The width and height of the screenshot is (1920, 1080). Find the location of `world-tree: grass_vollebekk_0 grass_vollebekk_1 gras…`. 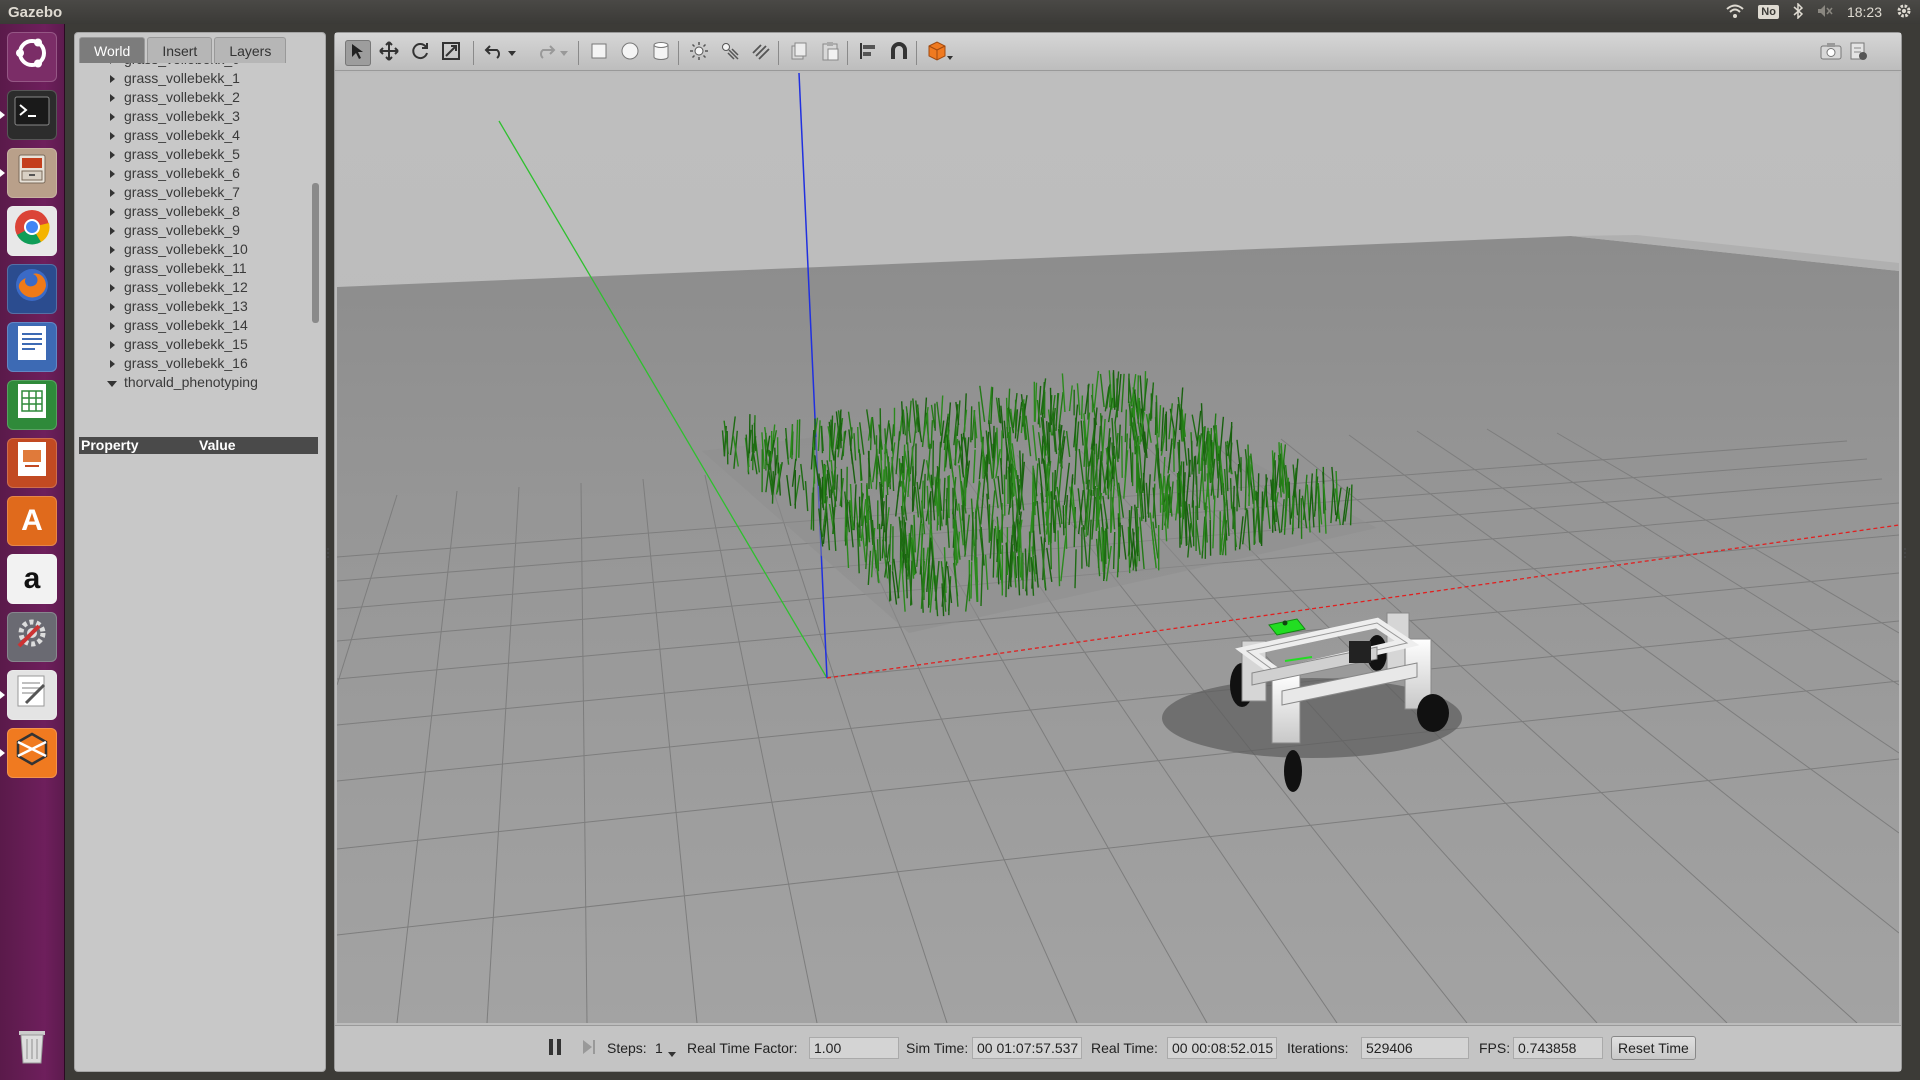

world-tree: grass_vollebekk_0 grass_vollebekk_1 gras… is located at coordinates (199, 242).